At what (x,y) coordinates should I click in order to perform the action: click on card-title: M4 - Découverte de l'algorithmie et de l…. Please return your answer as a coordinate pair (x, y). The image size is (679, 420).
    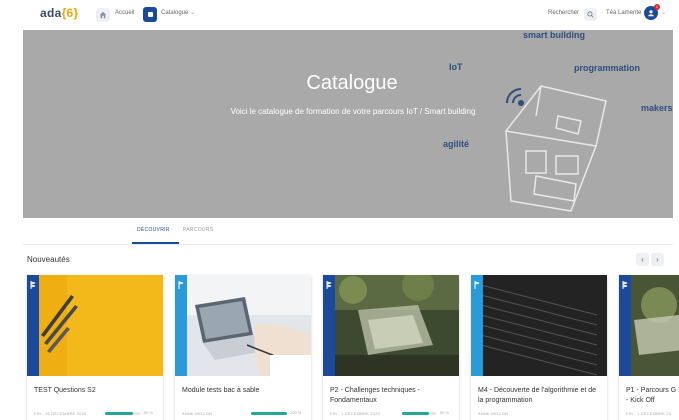
    Looking at the image, I should click on (537, 395).